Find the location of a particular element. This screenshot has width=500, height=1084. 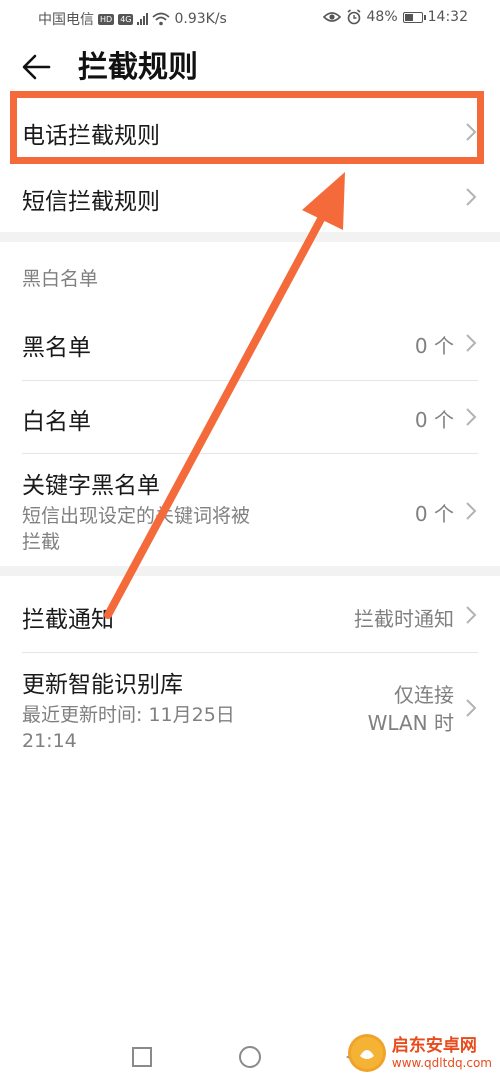

status-left: 中国电信 HD 4G 0.93K/s is located at coordinates (132, 19).